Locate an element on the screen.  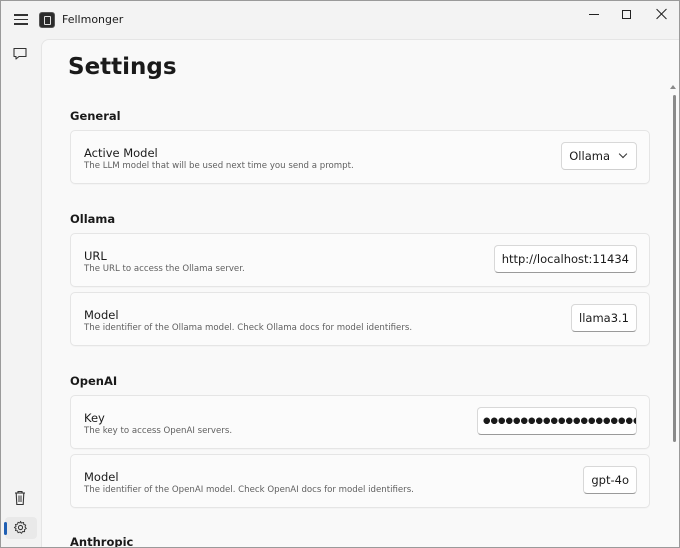
maximize-icon is located at coordinates (626, 14).